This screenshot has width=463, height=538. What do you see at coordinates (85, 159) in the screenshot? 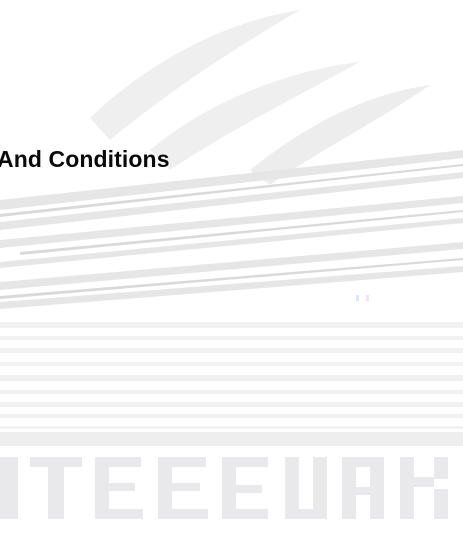
I see `page-title: And Conditions` at bounding box center [85, 159].